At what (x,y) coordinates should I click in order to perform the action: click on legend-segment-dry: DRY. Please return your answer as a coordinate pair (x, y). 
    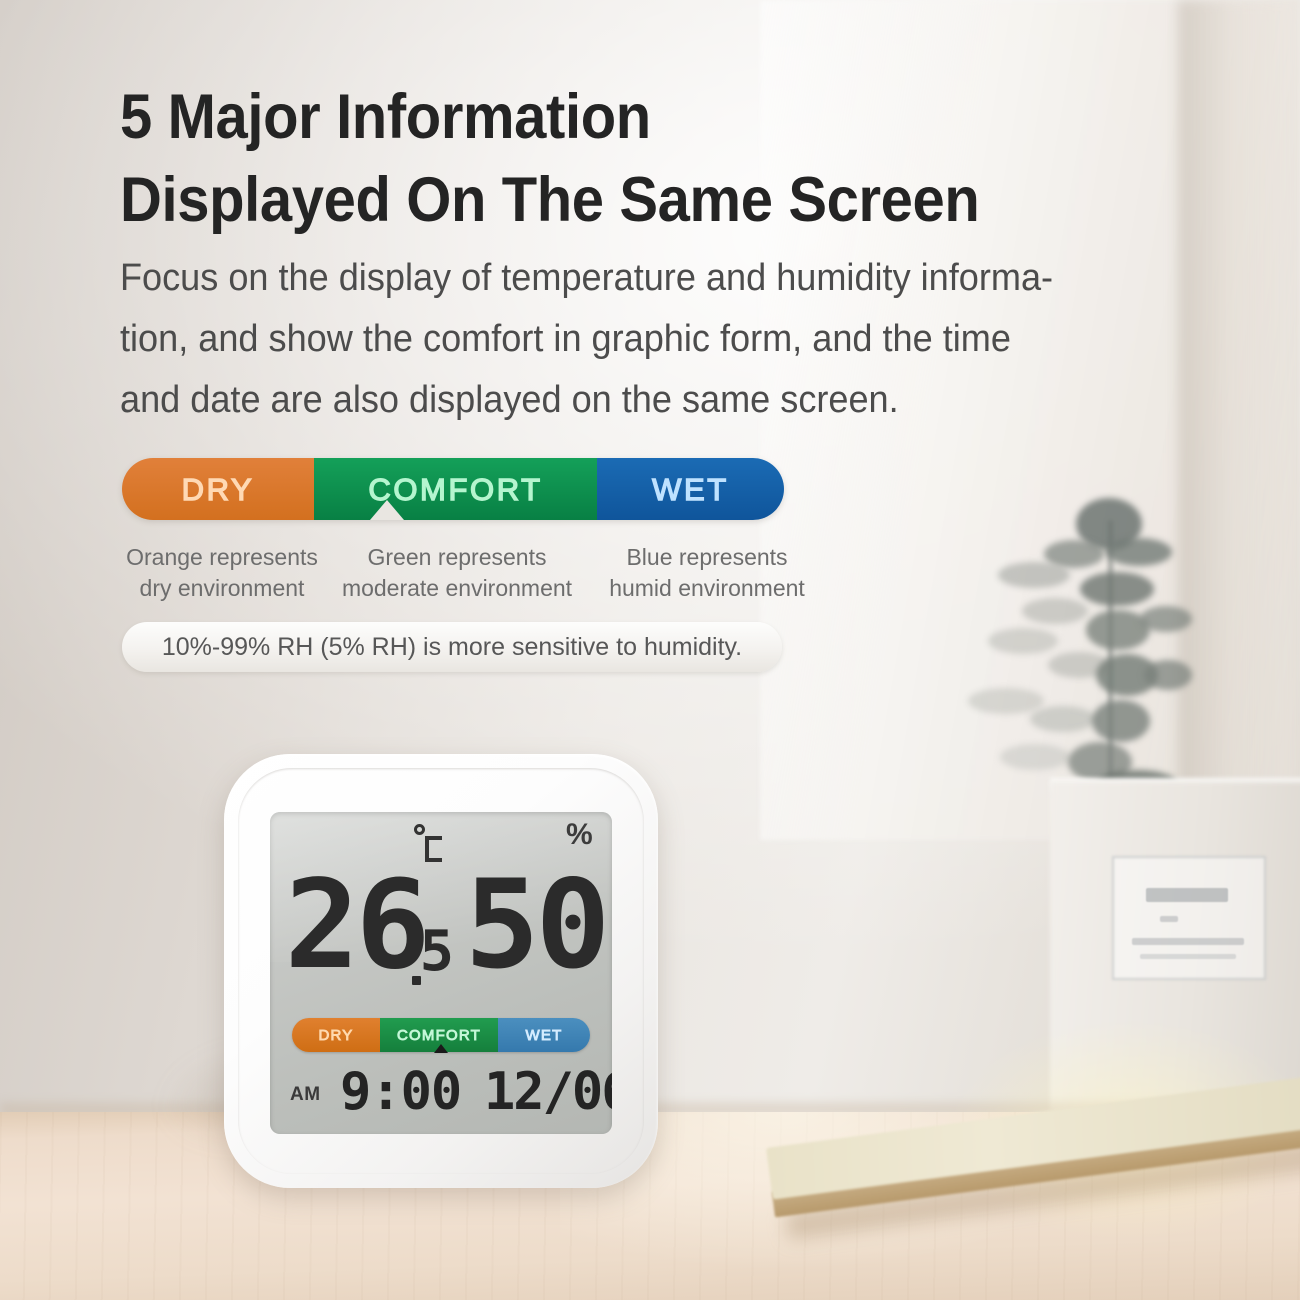
    Looking at the image, I should click on (218, 489).